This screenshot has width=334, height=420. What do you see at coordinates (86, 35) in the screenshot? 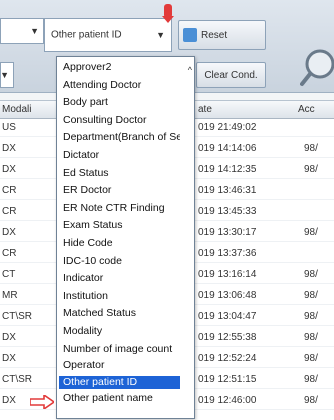
I see `search-field-combo-value: Other patient ID` at bounding box center [86, 35].